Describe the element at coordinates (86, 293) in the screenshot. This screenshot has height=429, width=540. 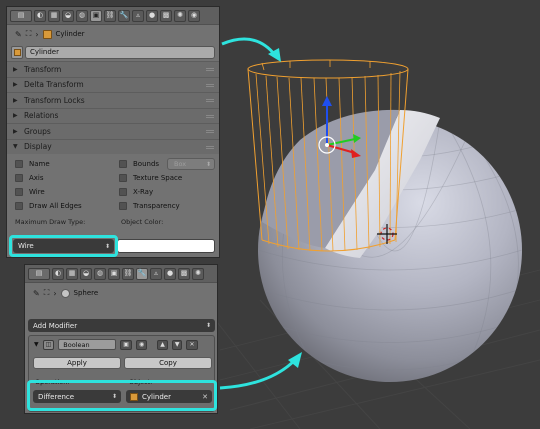
I see `breadcrumb-object-name: Sphere` at that location.